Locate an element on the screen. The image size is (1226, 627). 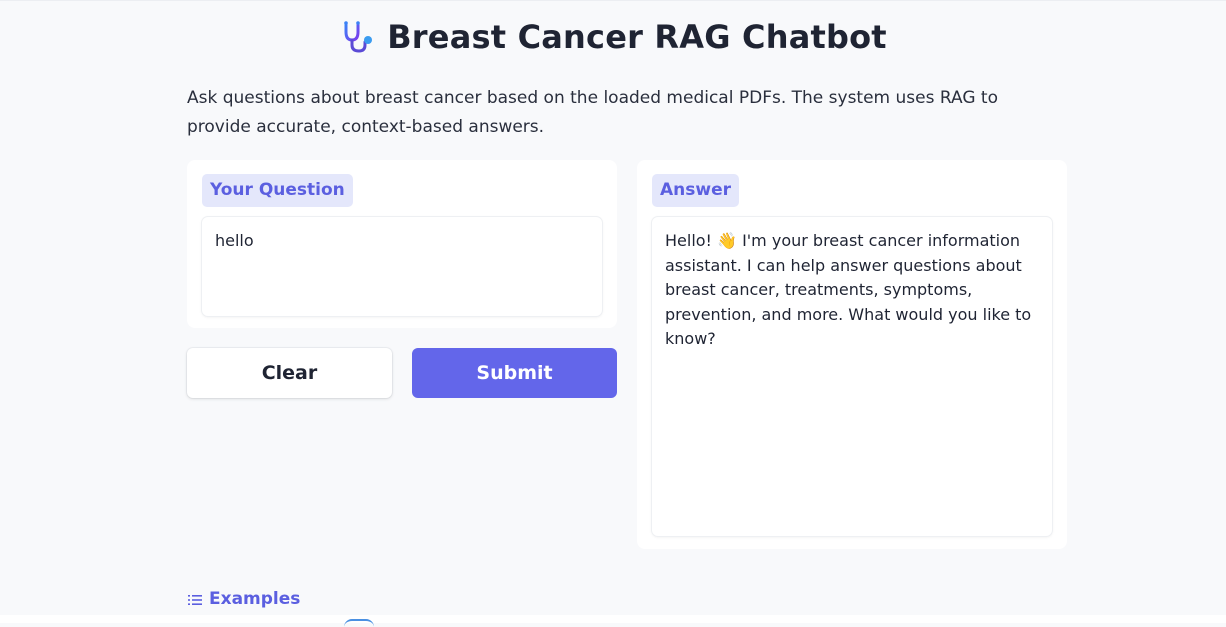
page-header: Breast Cancer RAG Chatbot is located at coordinates (613, 37).